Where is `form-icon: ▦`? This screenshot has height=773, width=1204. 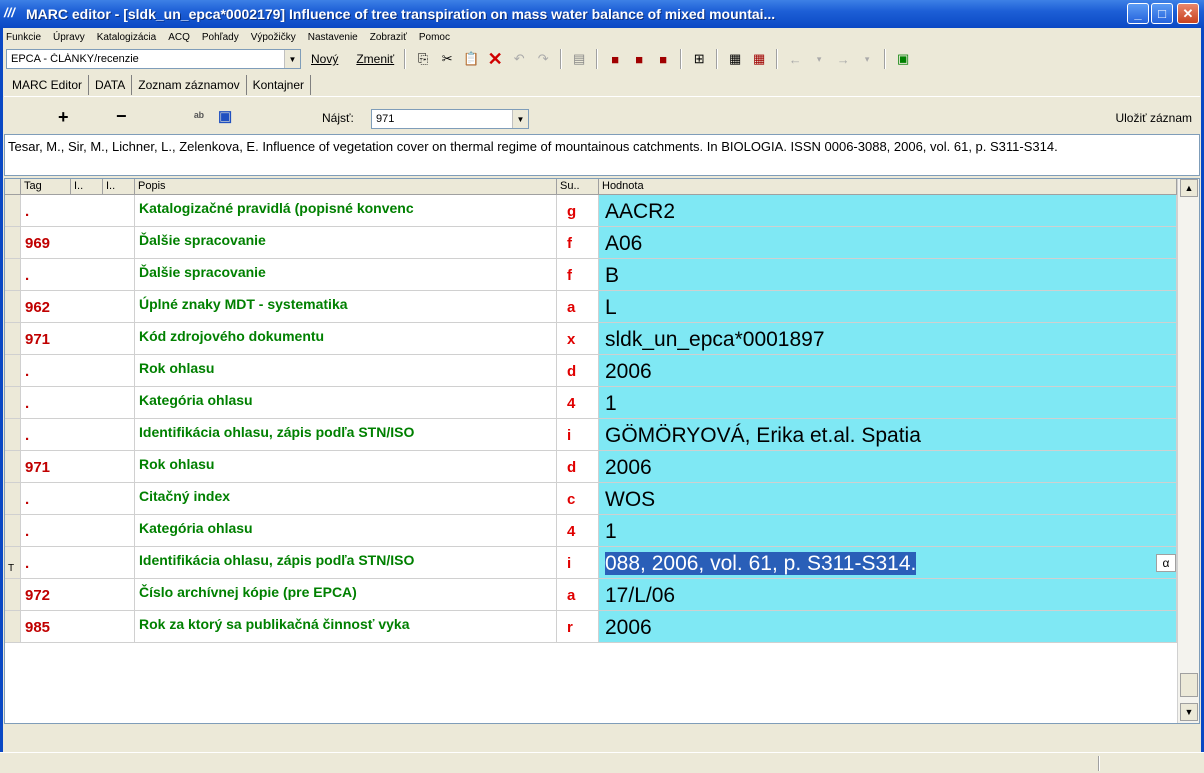
form-icon: ▦ is located at coordinates (759, 59).